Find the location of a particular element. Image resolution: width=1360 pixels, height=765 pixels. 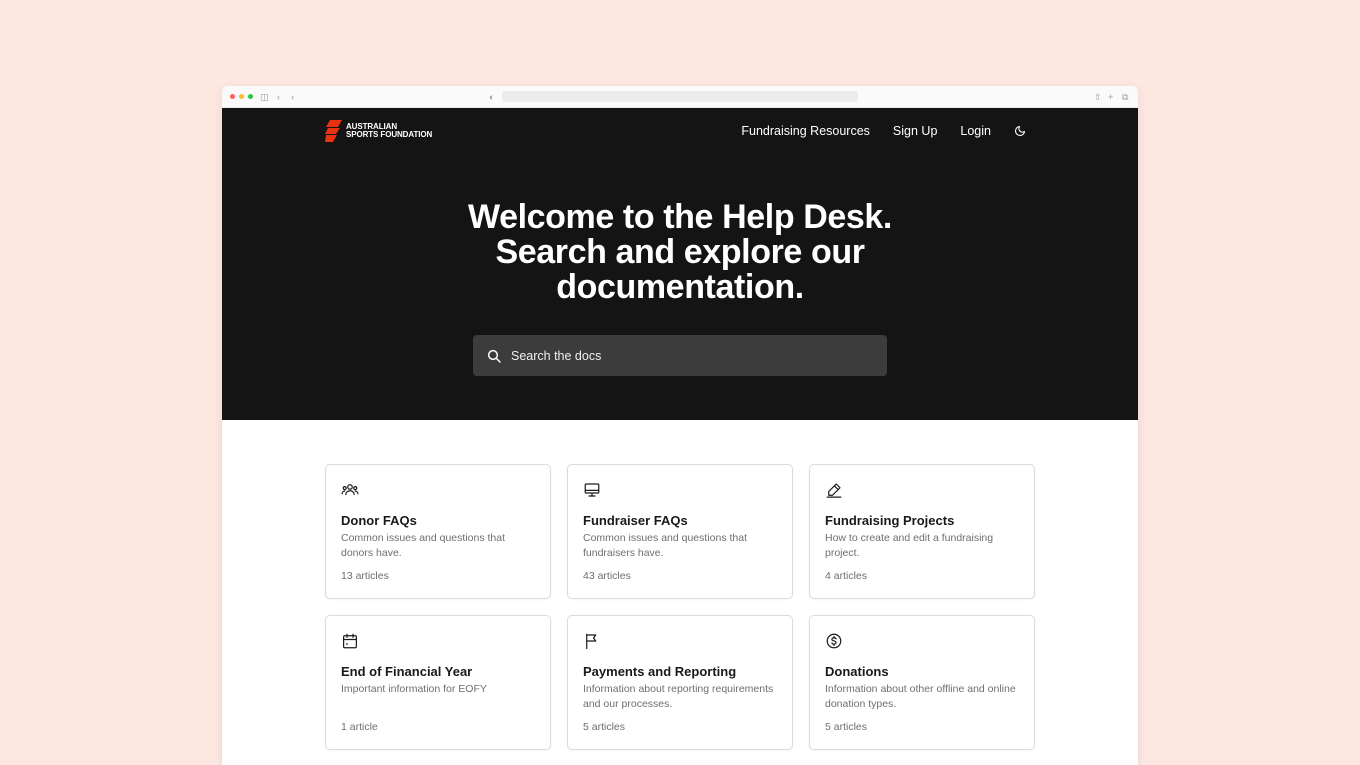

maximize-window-button is located at coordinates (250, 96).